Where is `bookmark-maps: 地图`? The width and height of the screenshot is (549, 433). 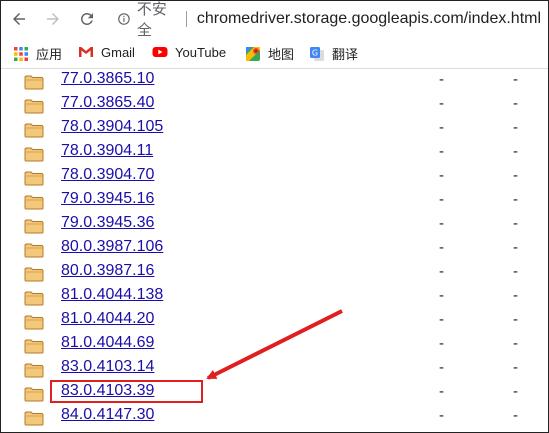
bookmark-maps: 地图 is located at coordinates (269, 53).